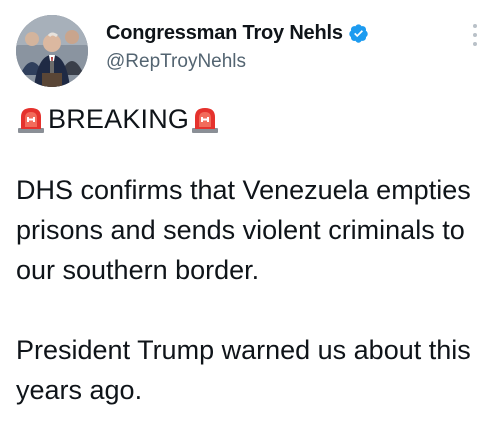 The image size is (500, 440). Describe the element at coordinates (119, 119) in the screenshot. I see `headline-text: BREAKING` at that location.